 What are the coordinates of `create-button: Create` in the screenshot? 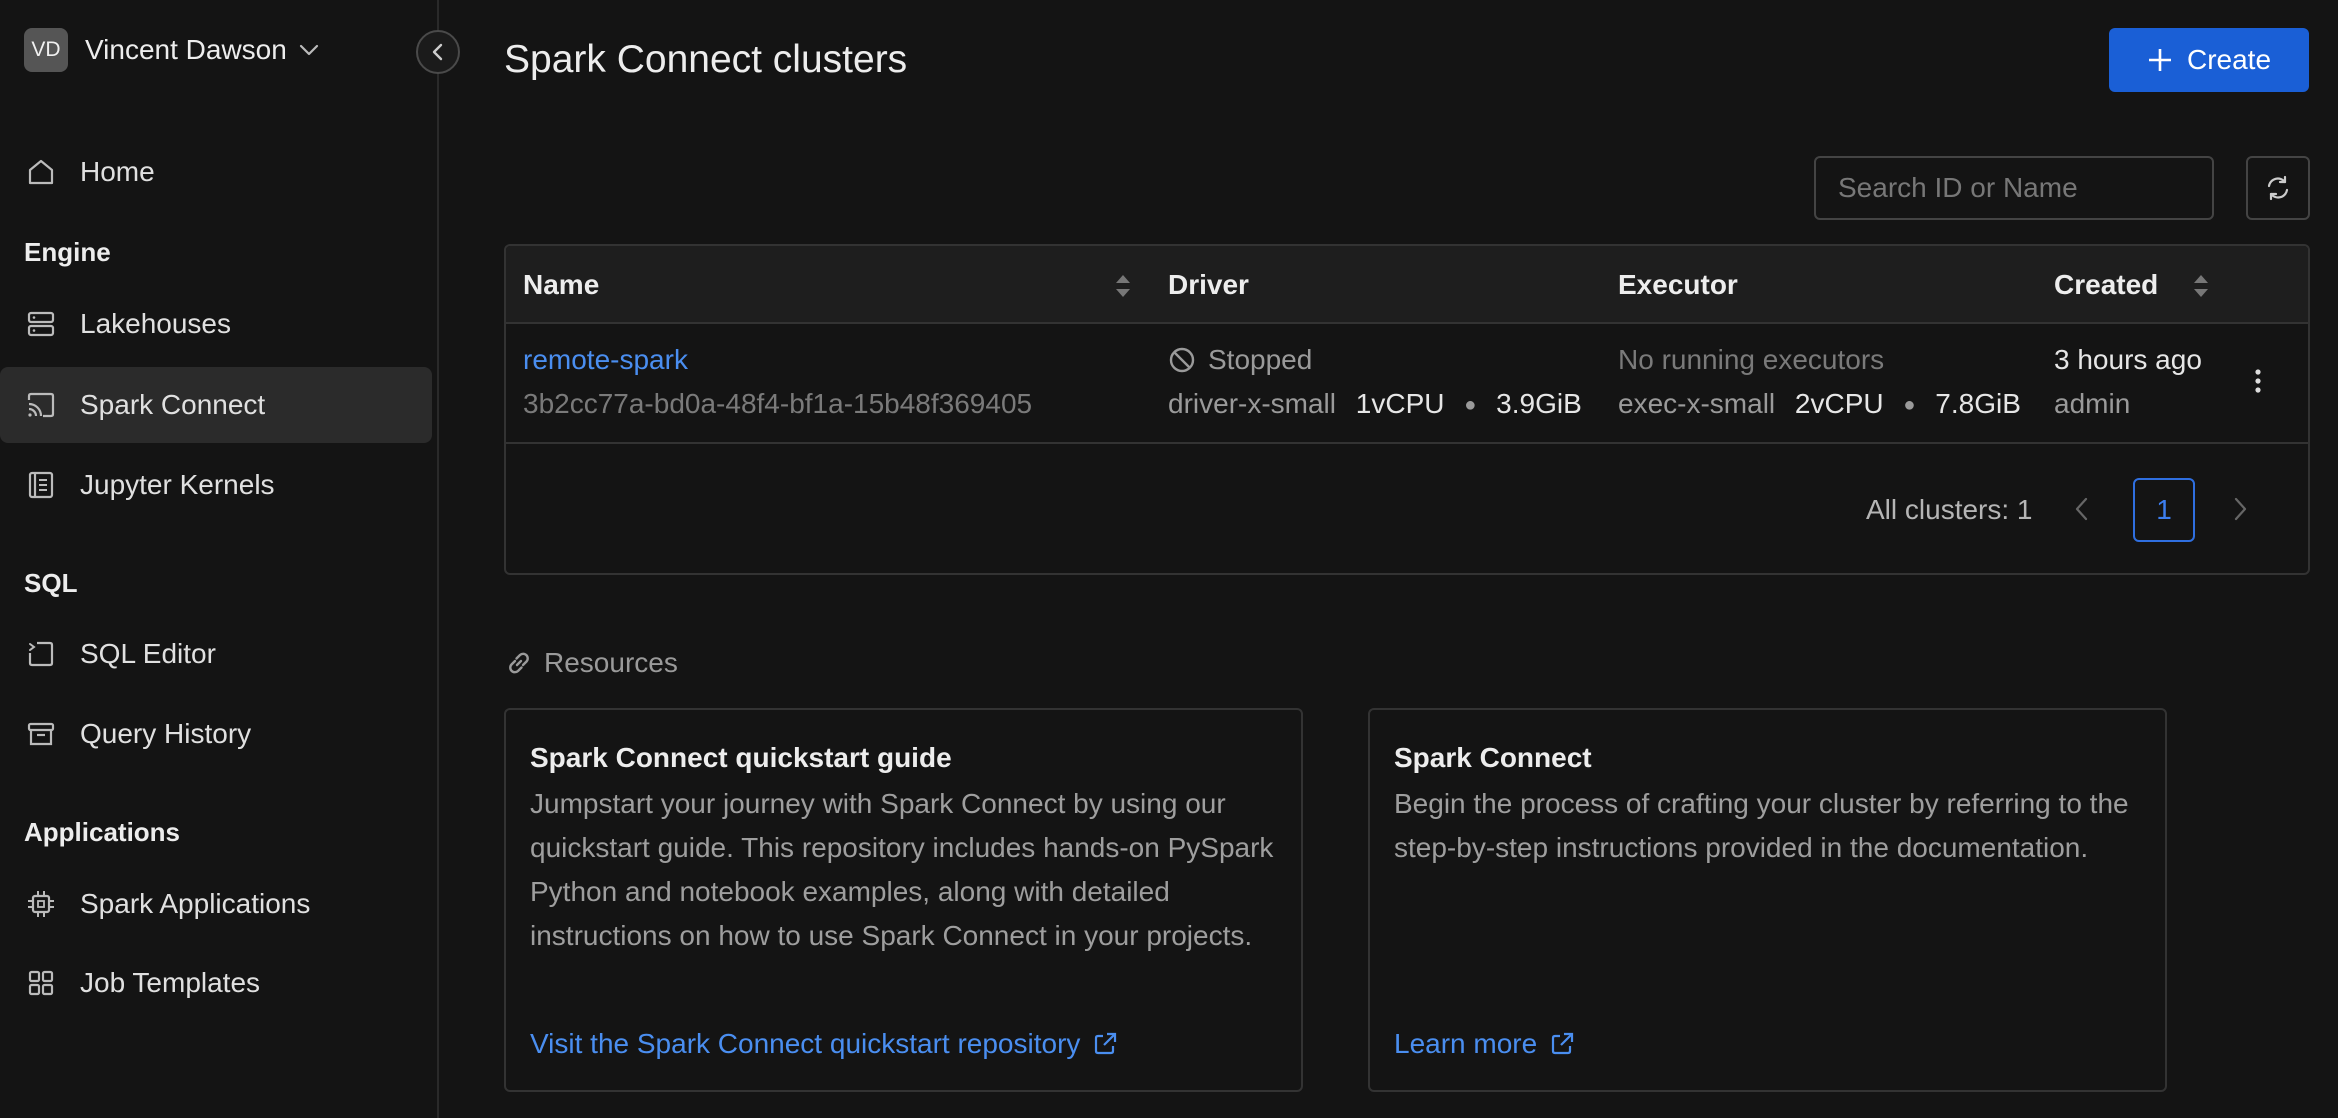 It's located at (2209, 60).